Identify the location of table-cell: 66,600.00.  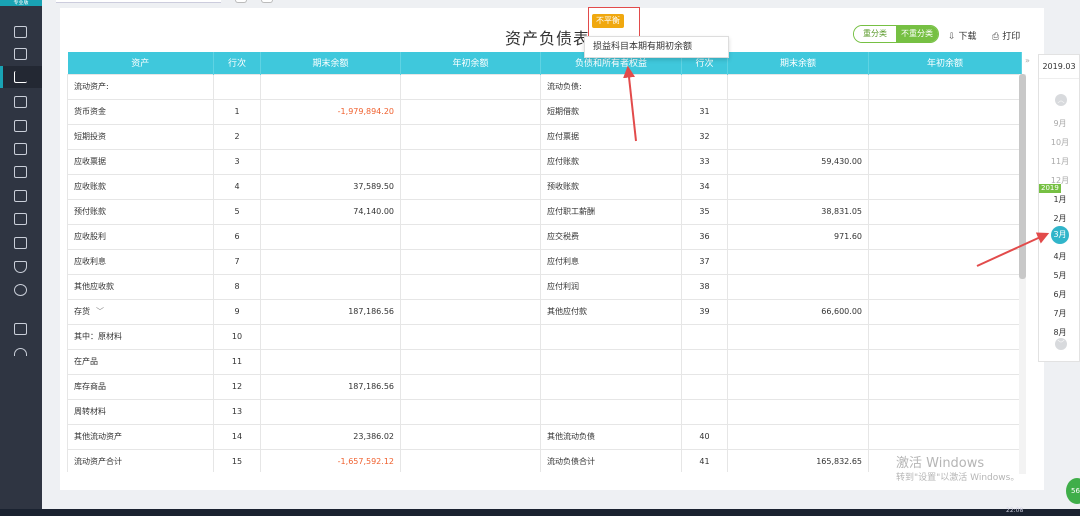
(798, 311).